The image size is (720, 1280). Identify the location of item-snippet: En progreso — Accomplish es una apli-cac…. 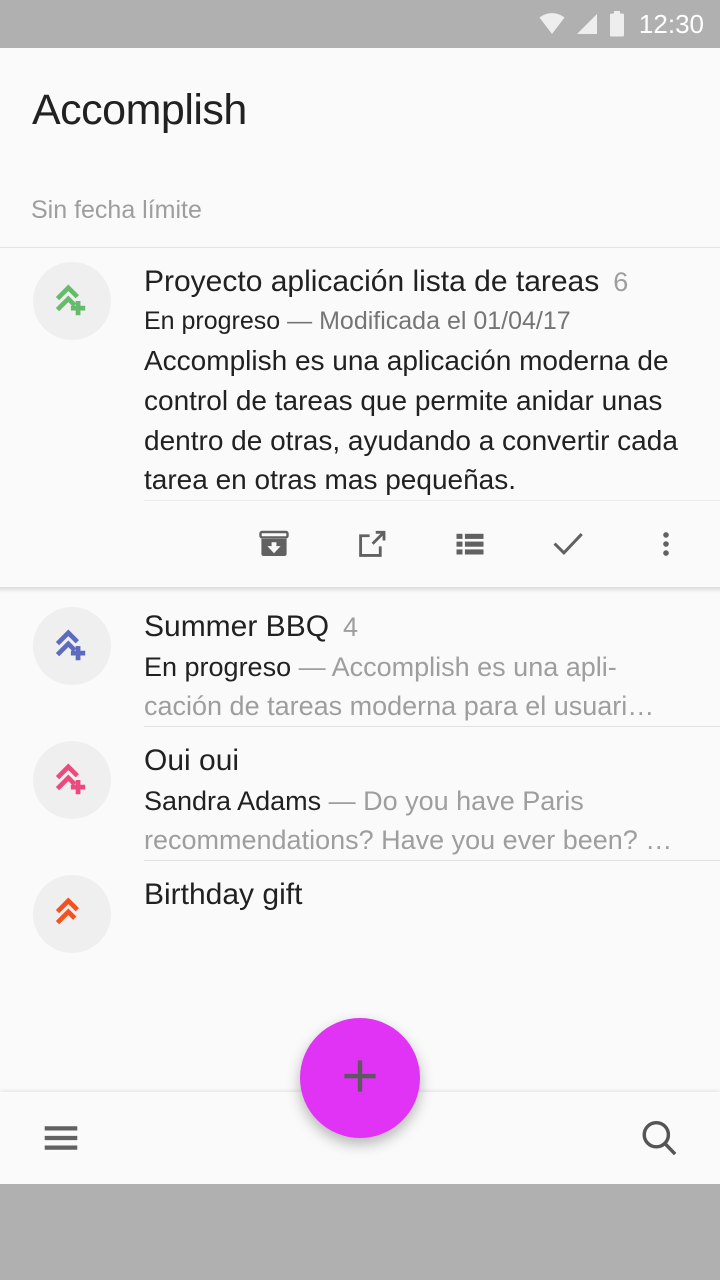
(416, 687).